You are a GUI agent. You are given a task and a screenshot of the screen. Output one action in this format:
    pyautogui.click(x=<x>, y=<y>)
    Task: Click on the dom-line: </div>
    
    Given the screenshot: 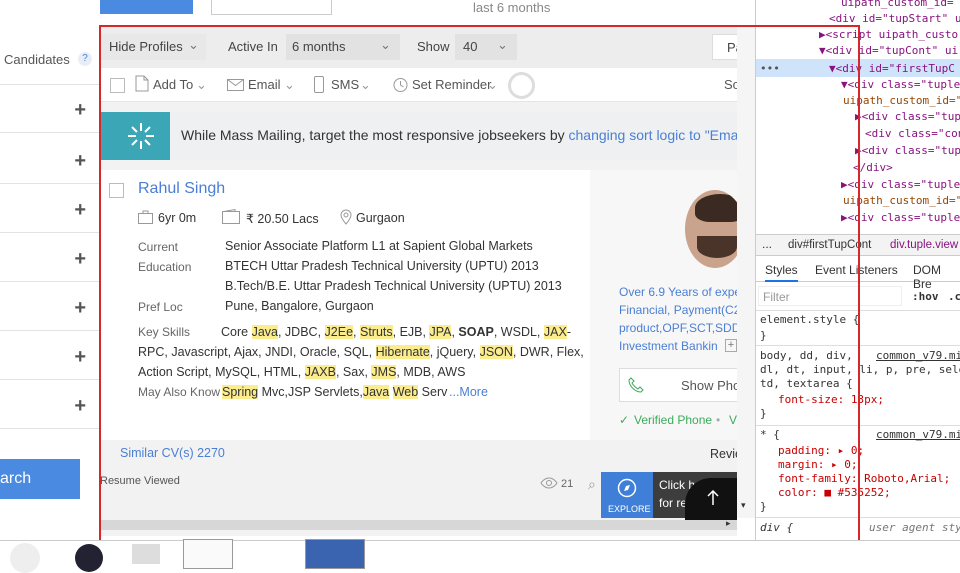 What is the action you would take?
    pyautogui.click(x=873, y=167)
    